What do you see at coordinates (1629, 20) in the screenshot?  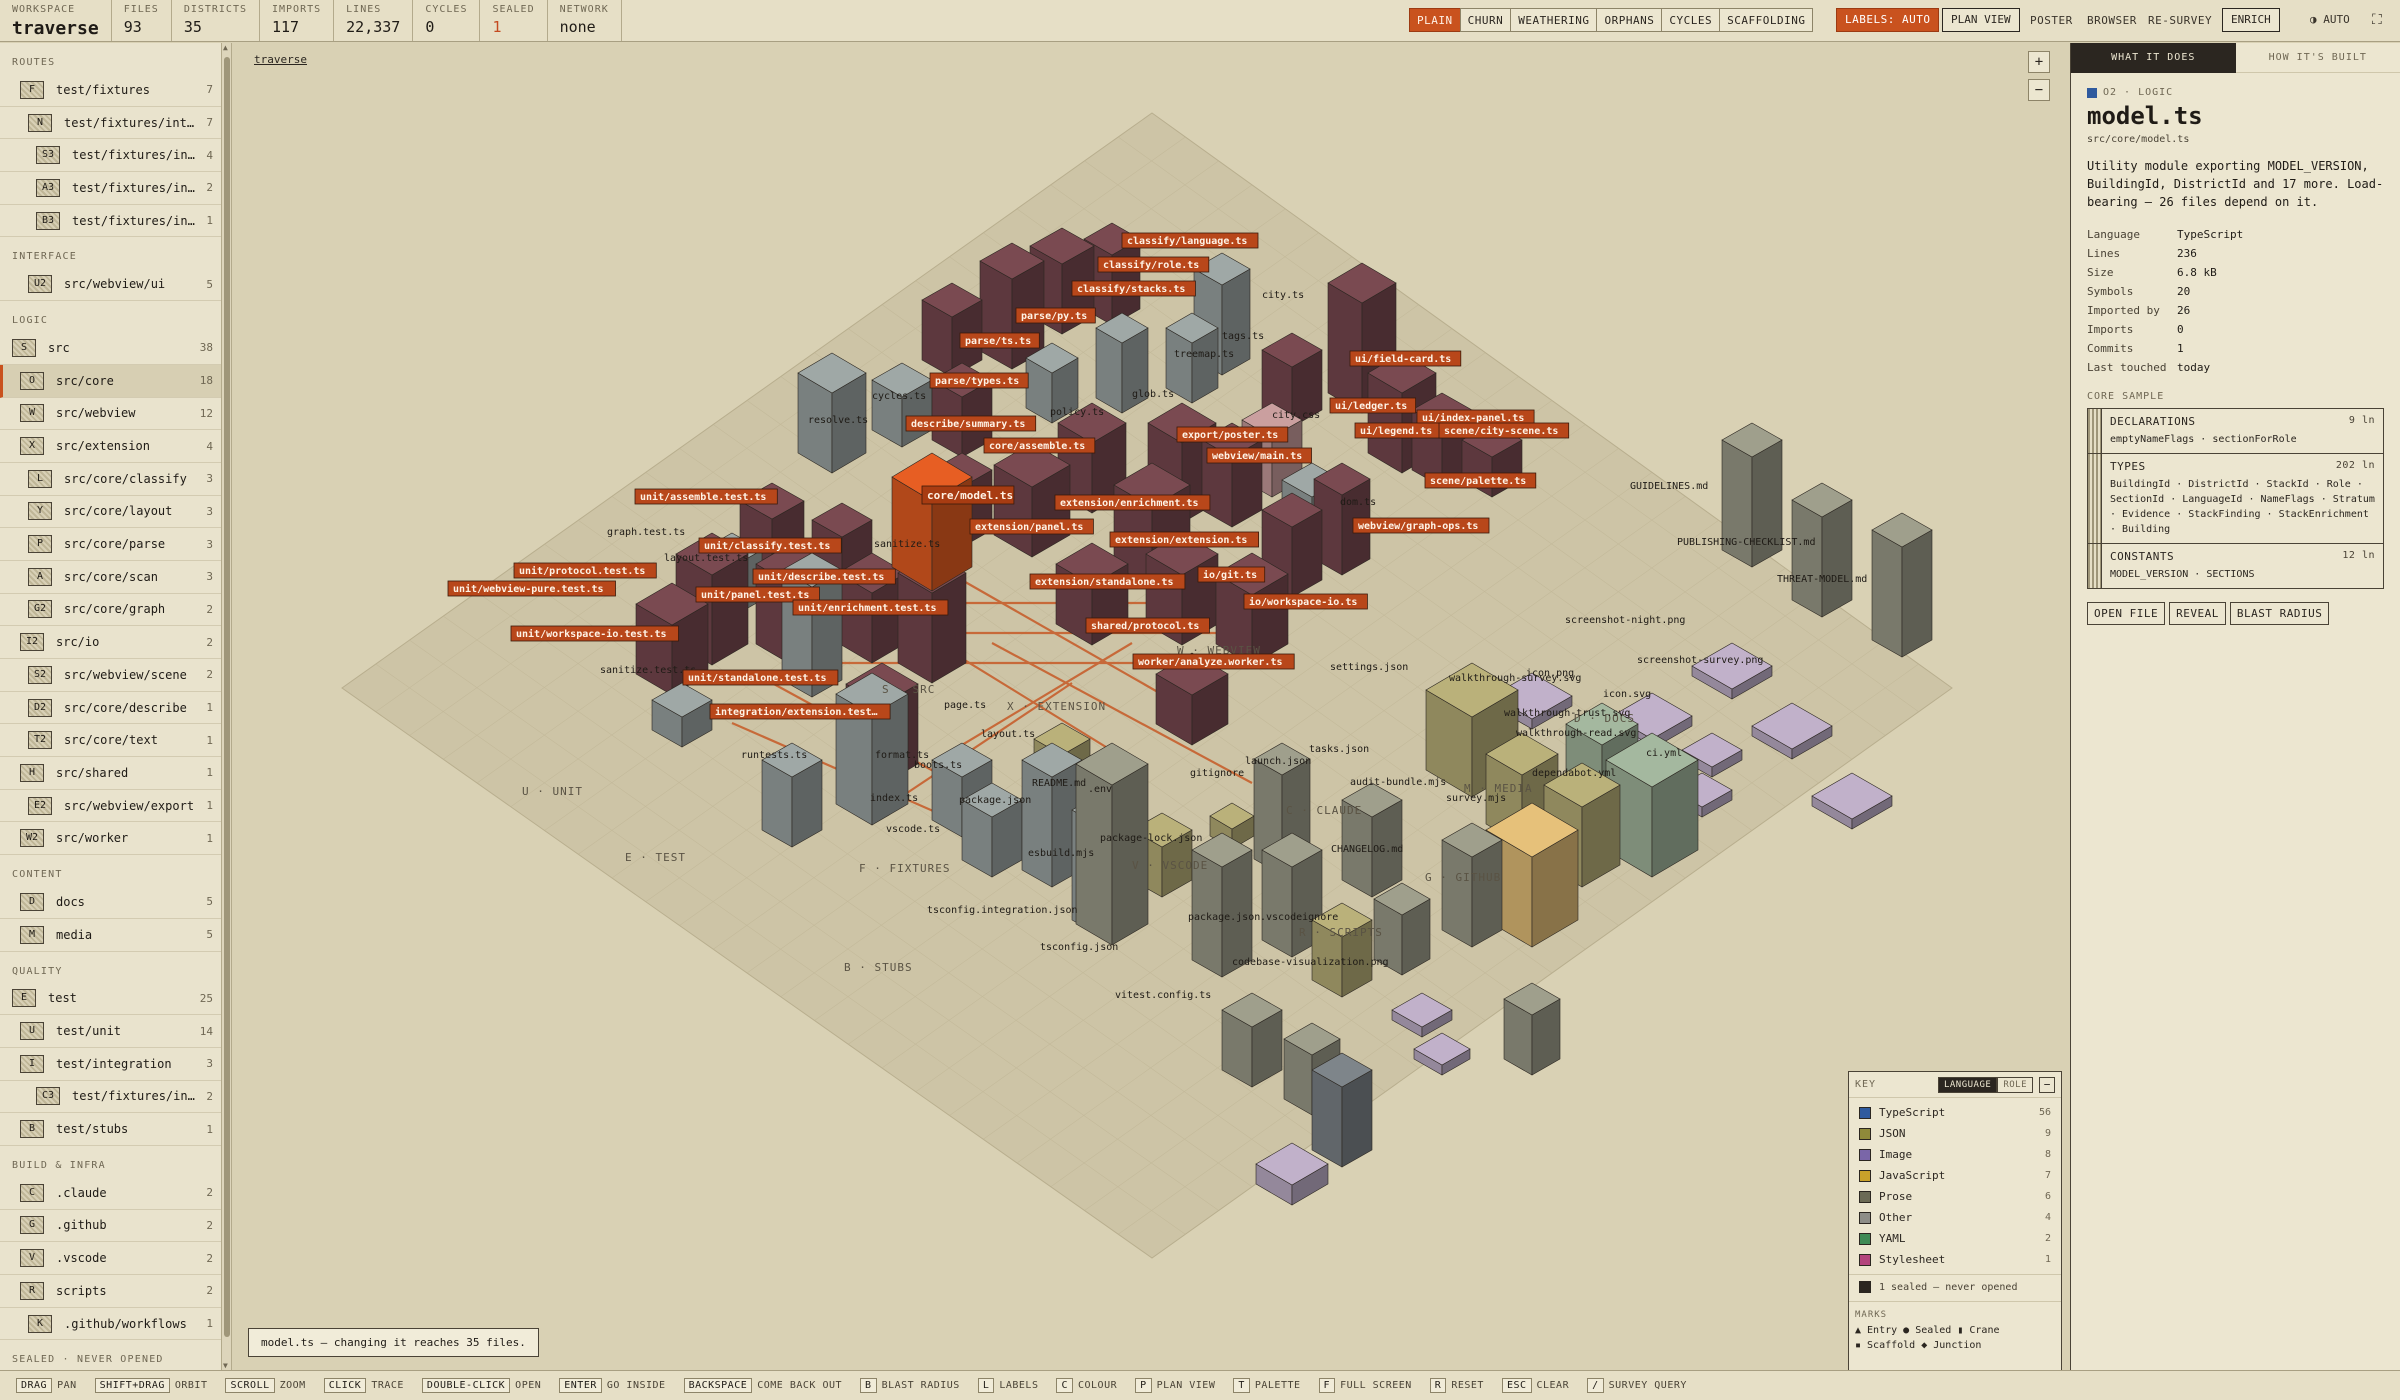 I see `mode-button-orphans: ORPHANS` at bounding box center [1629, 20].